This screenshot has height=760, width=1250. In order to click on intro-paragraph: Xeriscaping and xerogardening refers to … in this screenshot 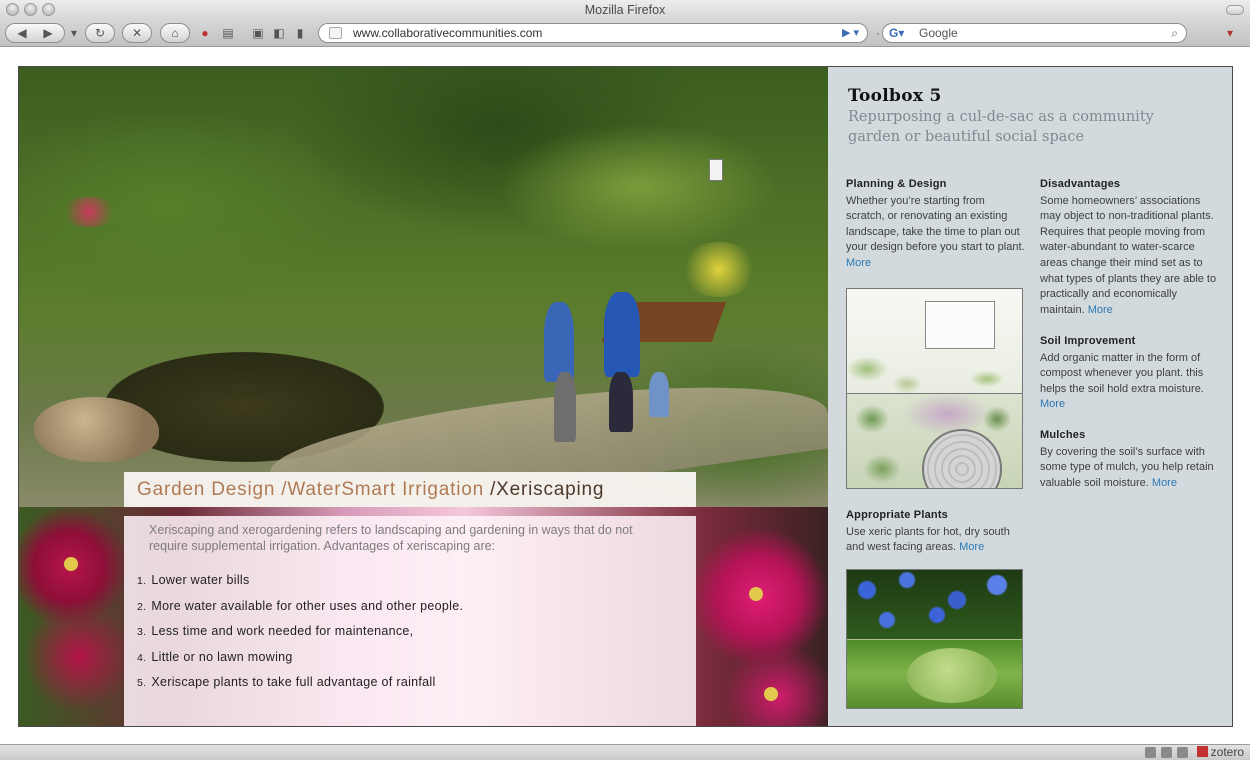, I will do `click(391, 538)`.